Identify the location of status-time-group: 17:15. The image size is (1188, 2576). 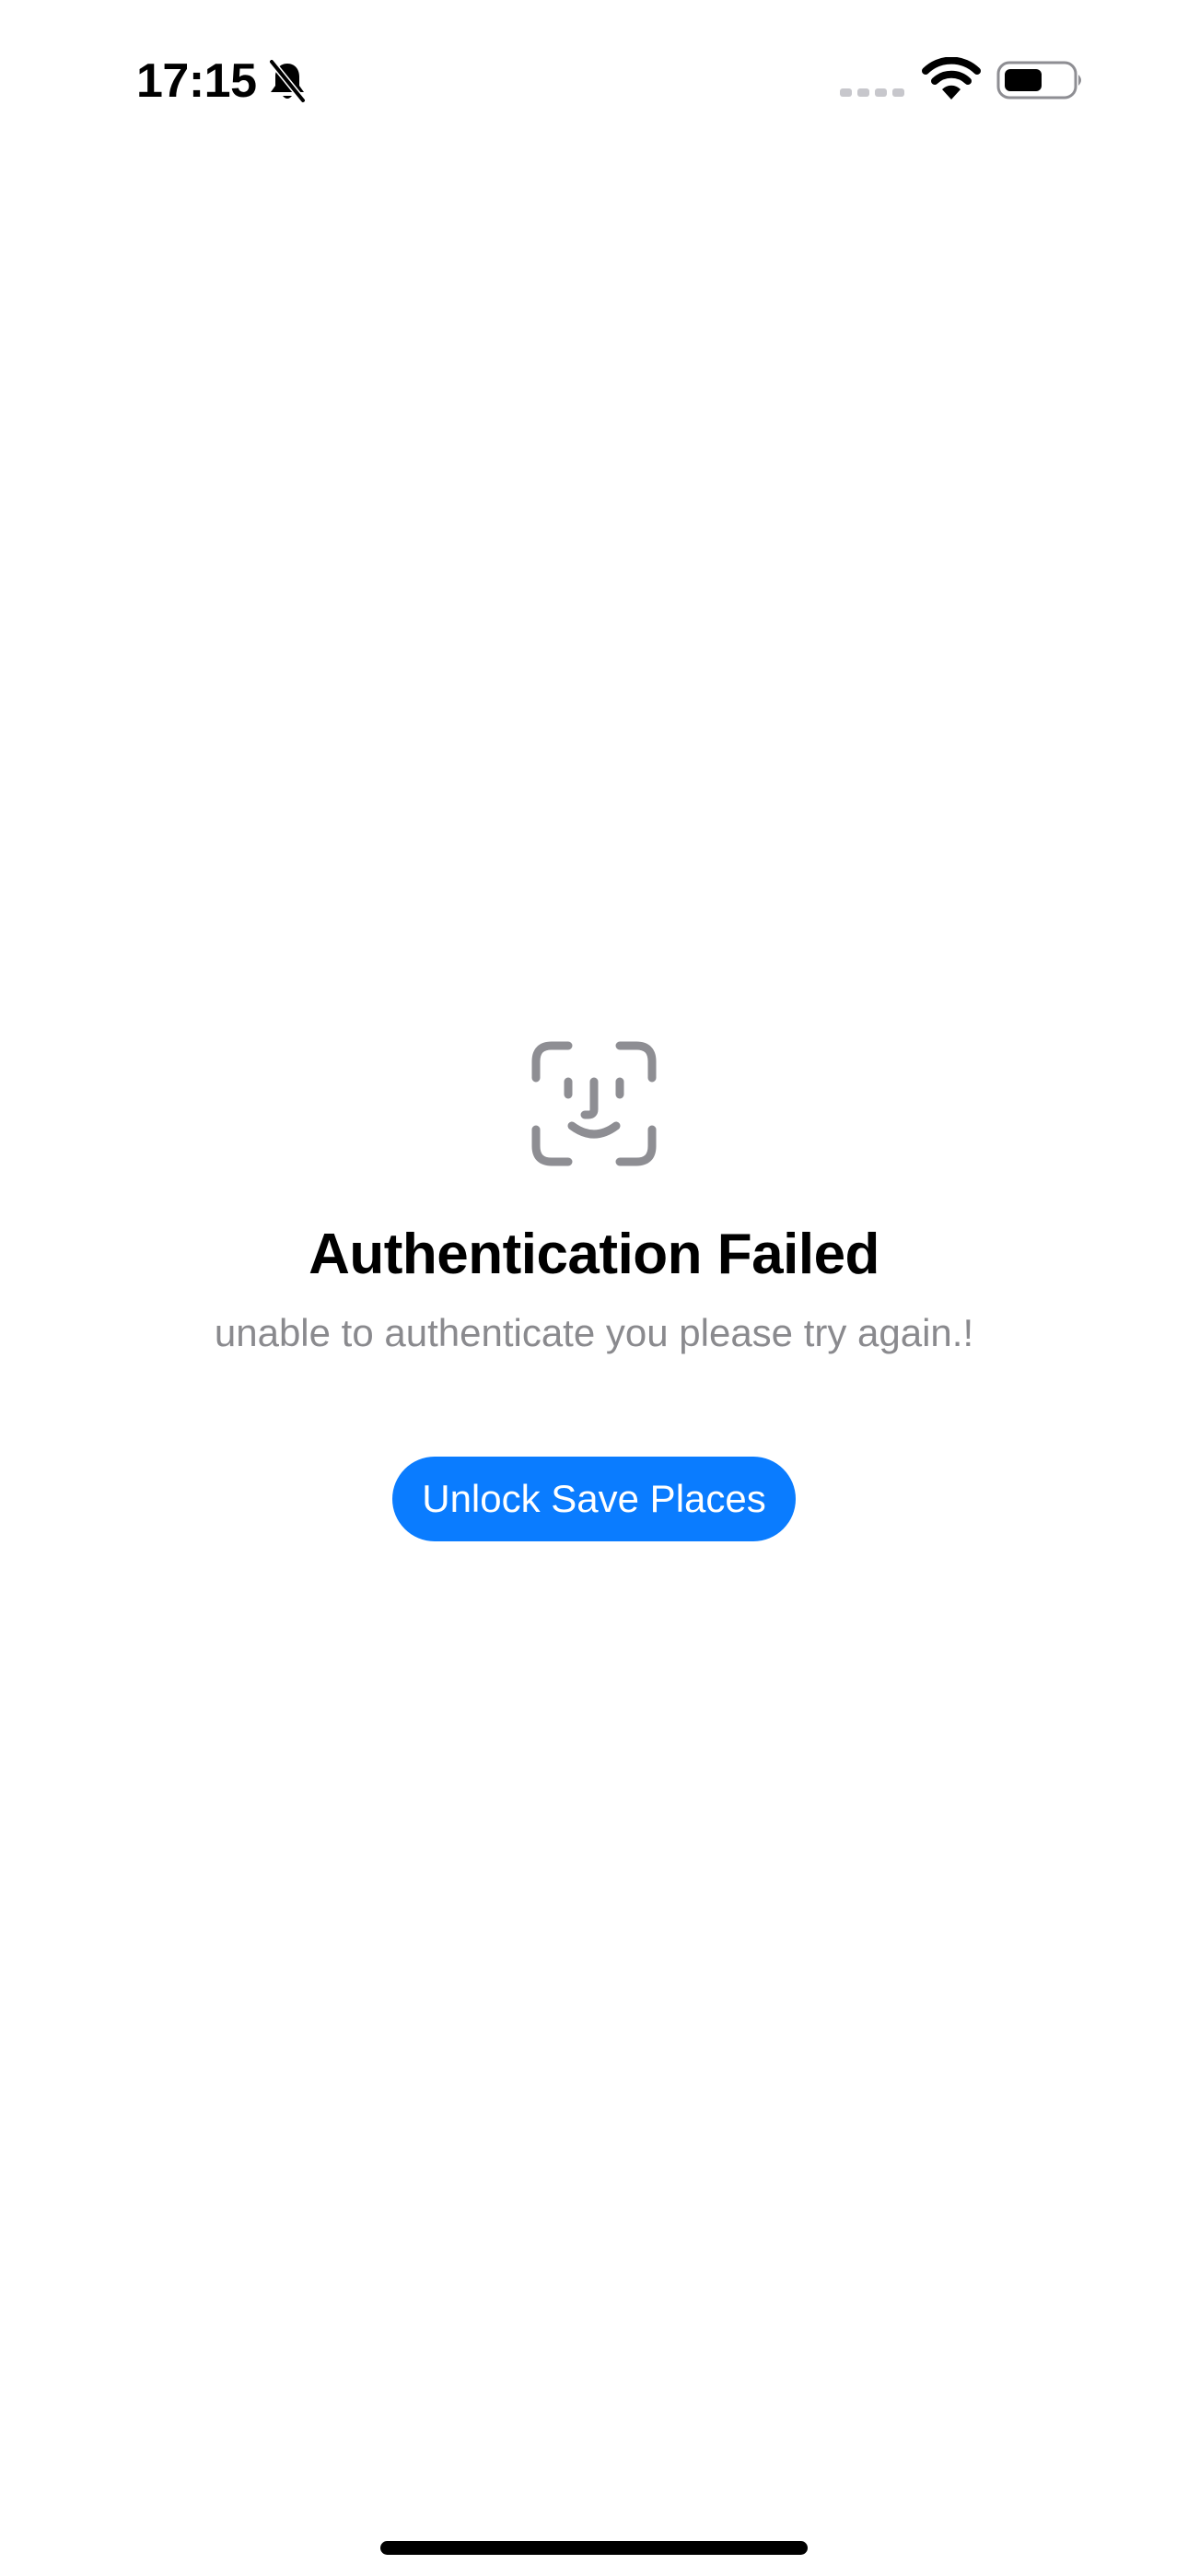
(222, 81).